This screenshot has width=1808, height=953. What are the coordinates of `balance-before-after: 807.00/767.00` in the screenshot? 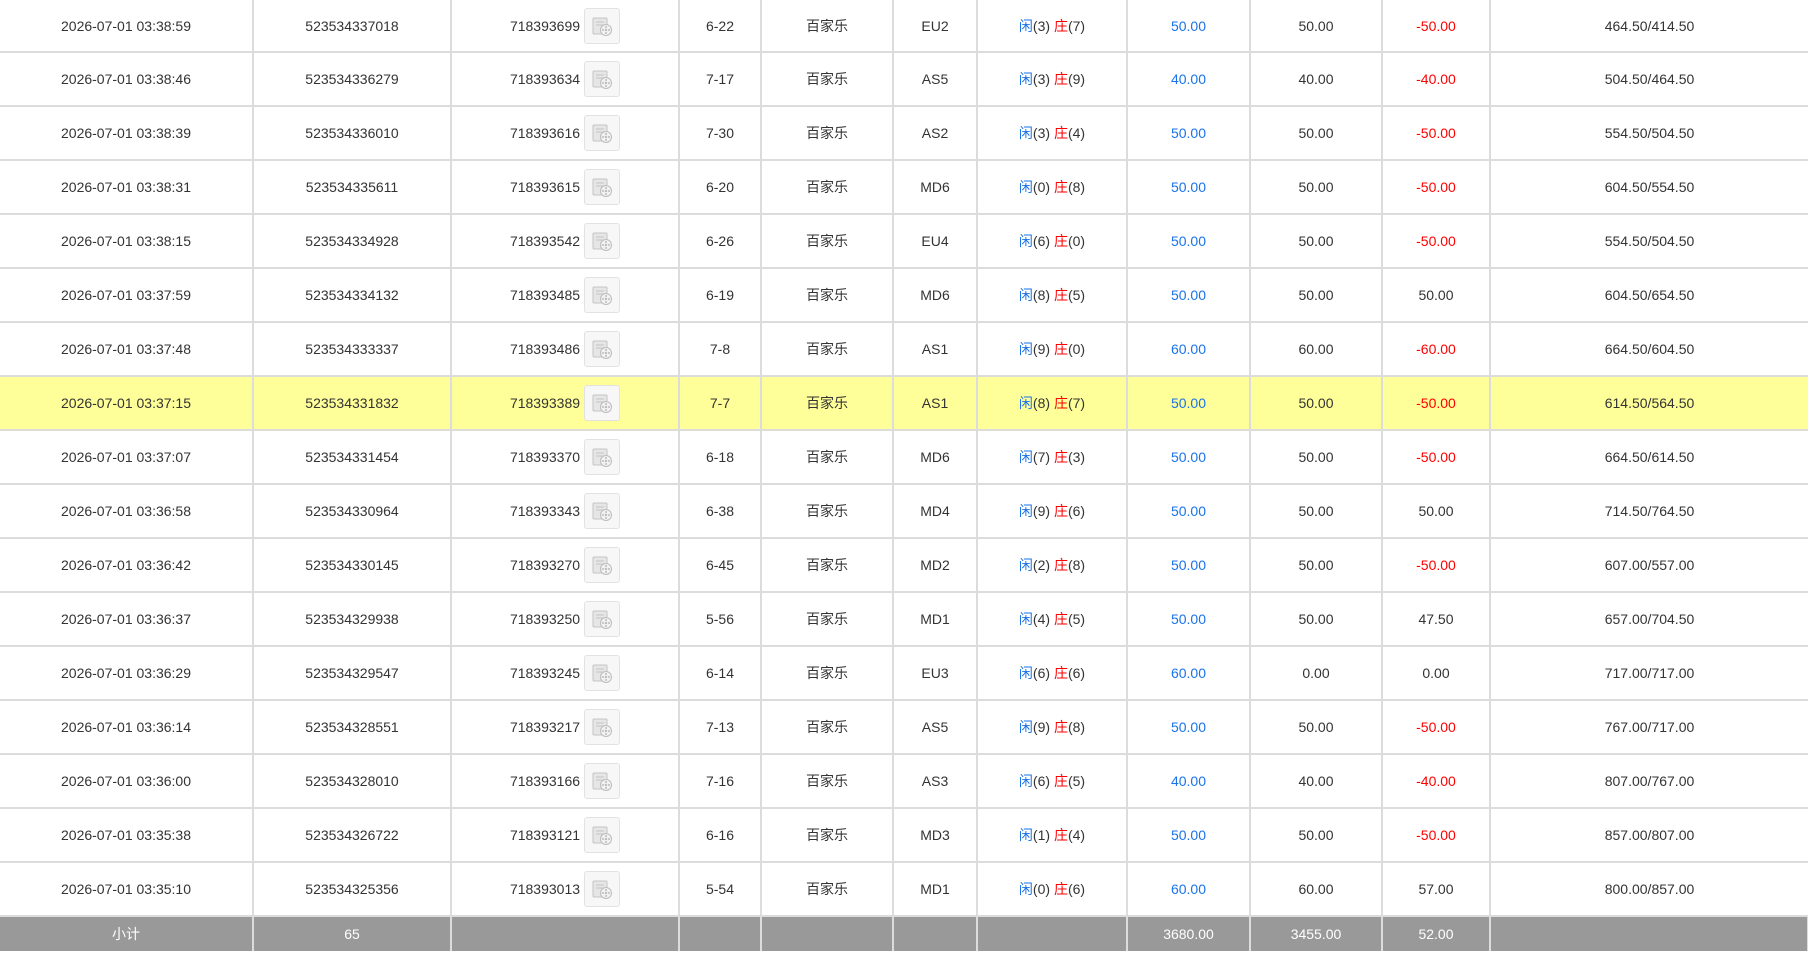 It's located at (1649, 781).